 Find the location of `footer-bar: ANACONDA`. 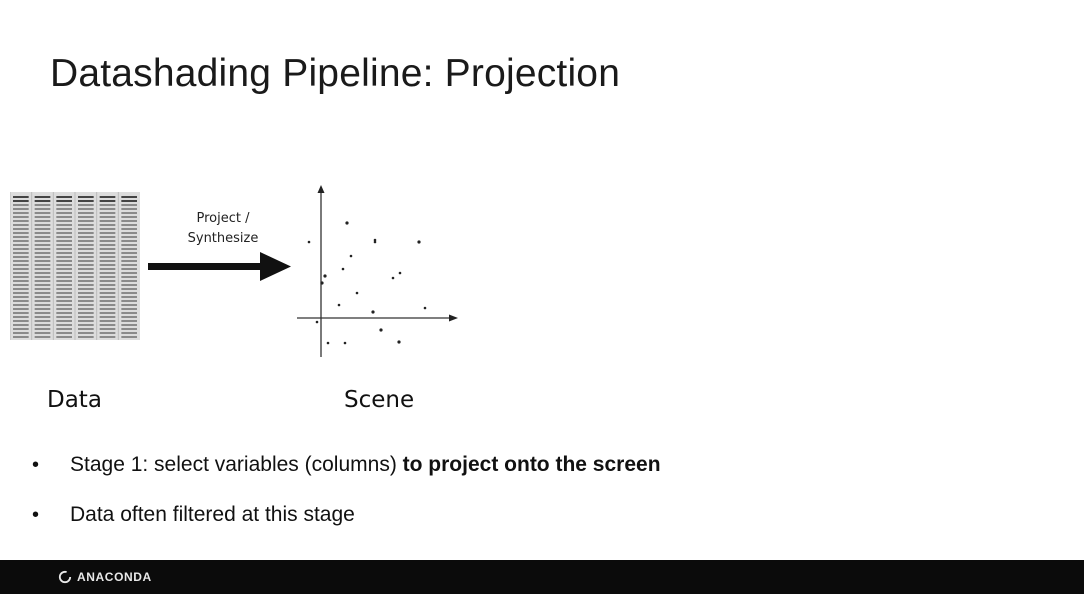

footer-bar: ANACONDA is located at coordinates (542, 577).